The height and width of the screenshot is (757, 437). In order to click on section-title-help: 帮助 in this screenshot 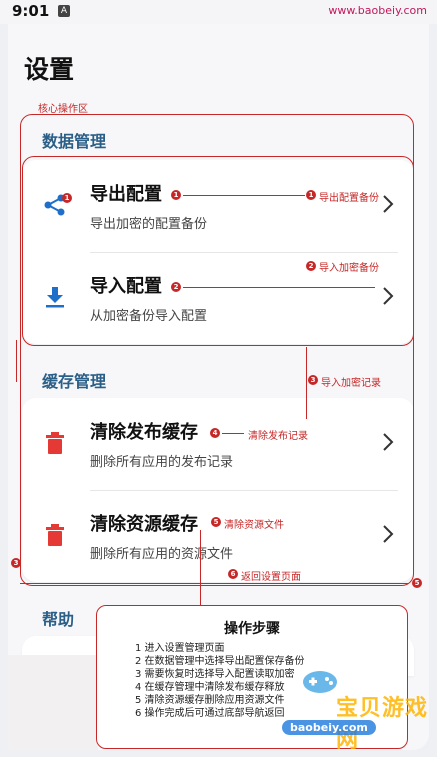, I will do `click(58, 619)`.